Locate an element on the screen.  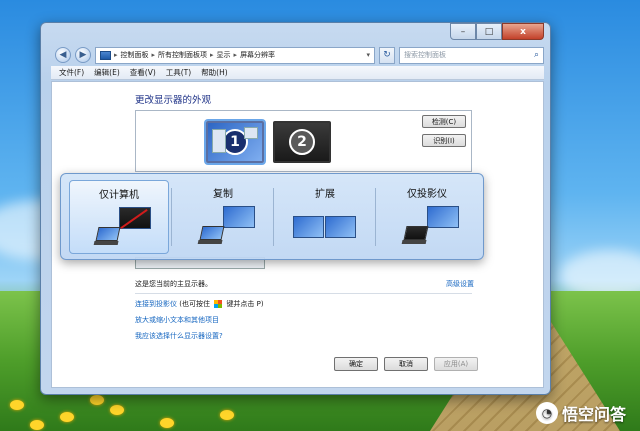
monitor-arrangement: 1 2 检测(C) 识别(I) is located at coordinates (303, 141).